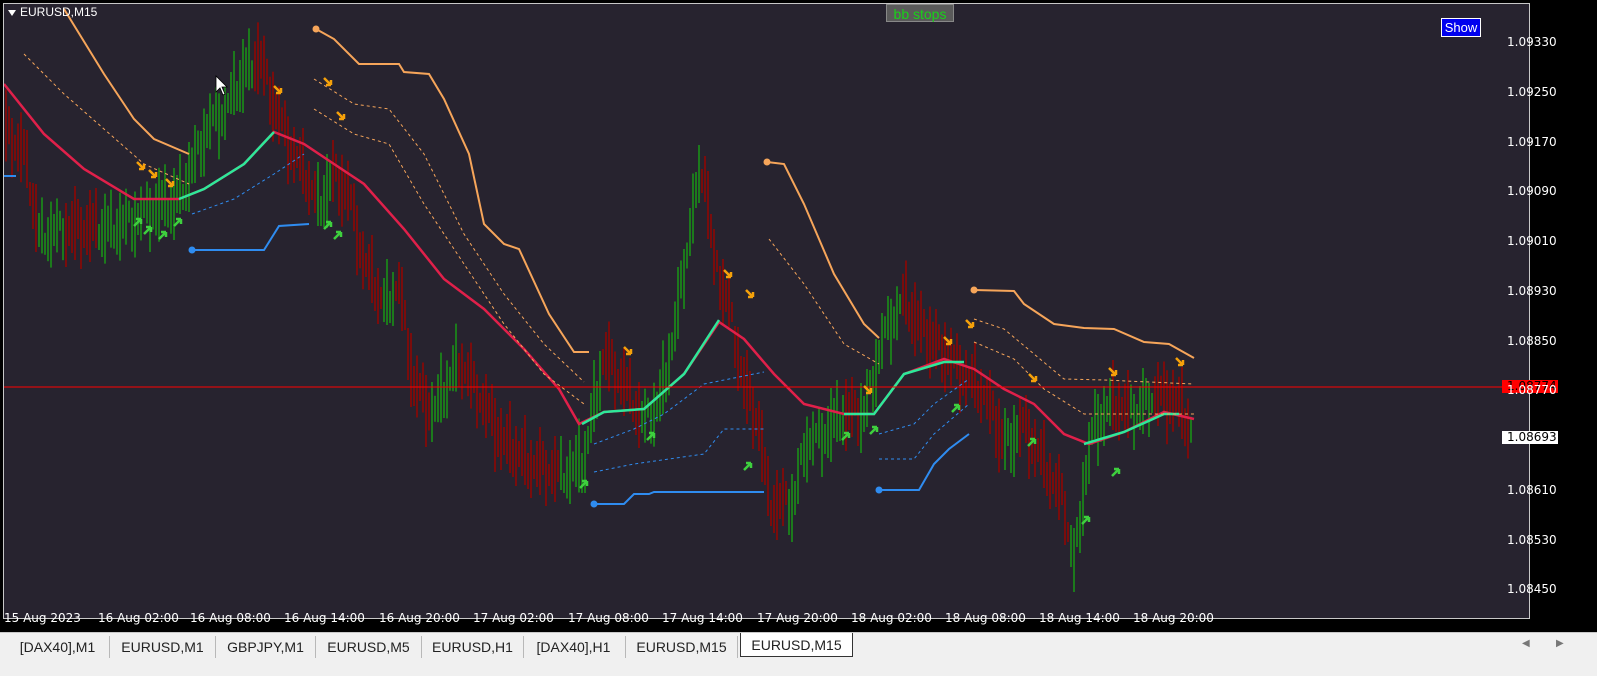 This screenshot has width=1597, height=676. What do you see at coordinates (920, 13) in the screenshot?
I see `bb-stops-label: bb stops` at bounding box center [920, 13].